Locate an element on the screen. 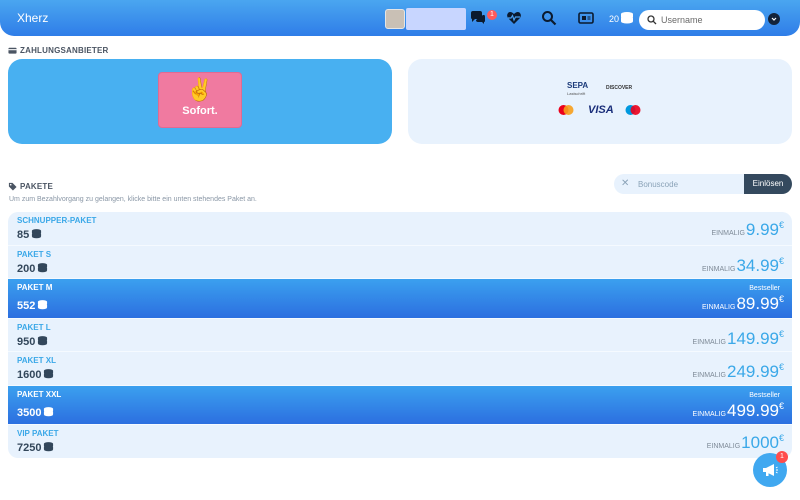  redeem-button: Einlösen is located at coordinates (768, 184).